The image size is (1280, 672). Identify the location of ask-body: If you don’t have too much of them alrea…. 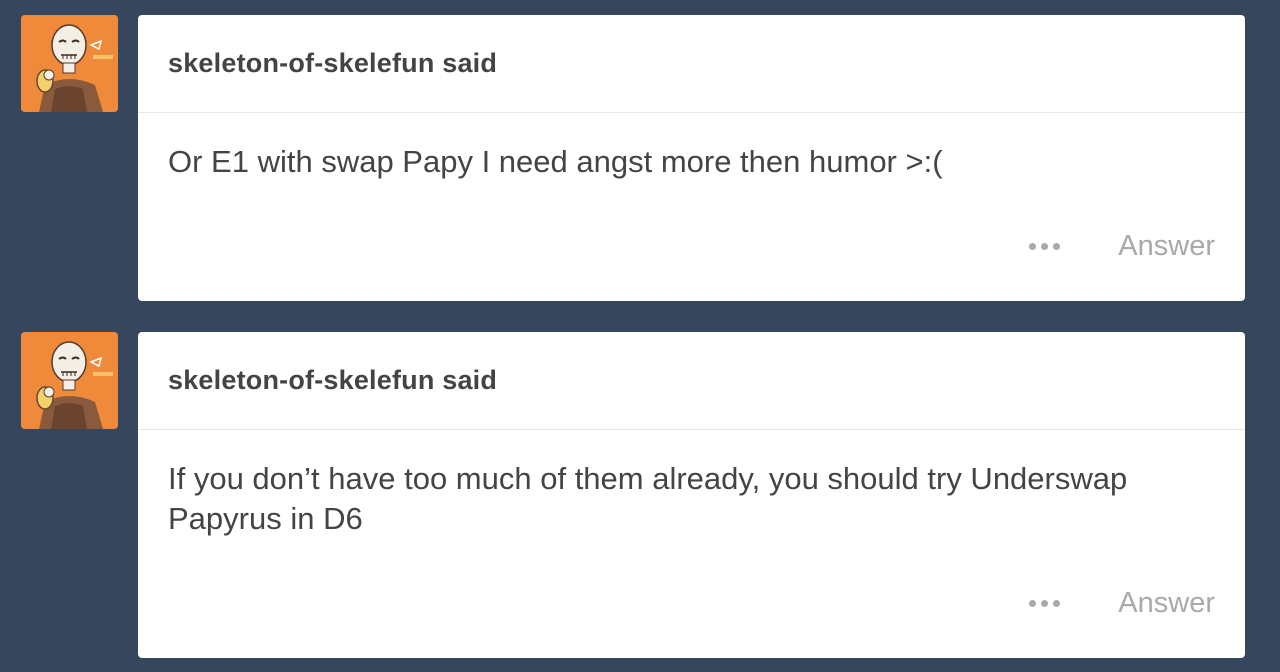
(691, 484).